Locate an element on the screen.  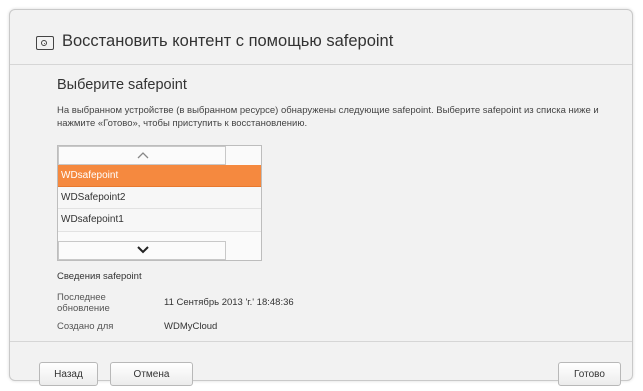
info-section-title: Сведения safepoint is located at coordinates (99, 276).